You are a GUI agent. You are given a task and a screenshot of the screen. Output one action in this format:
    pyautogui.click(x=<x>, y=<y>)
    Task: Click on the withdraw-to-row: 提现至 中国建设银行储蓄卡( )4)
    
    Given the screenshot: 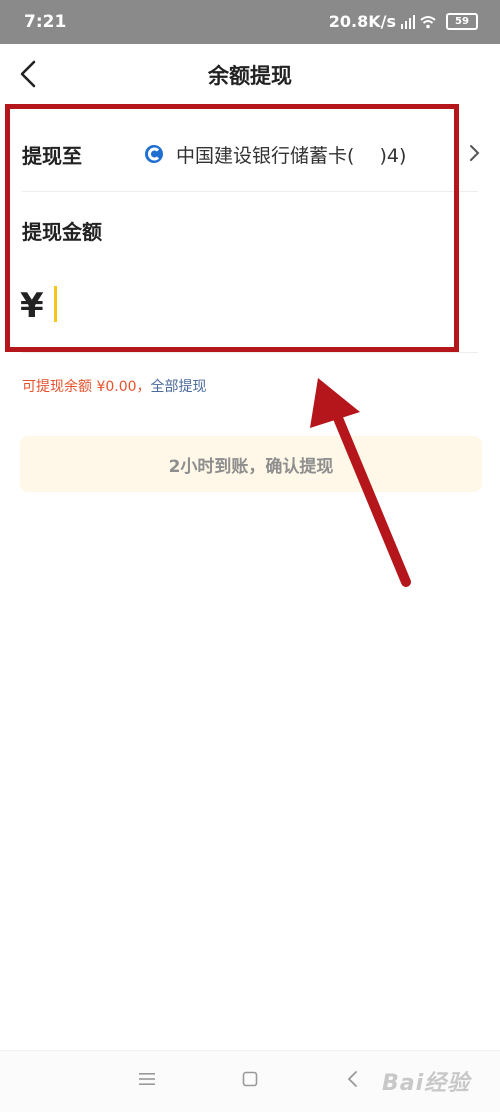 What is the action you would take?
    pyautogui.click(x=250, y=156)
    